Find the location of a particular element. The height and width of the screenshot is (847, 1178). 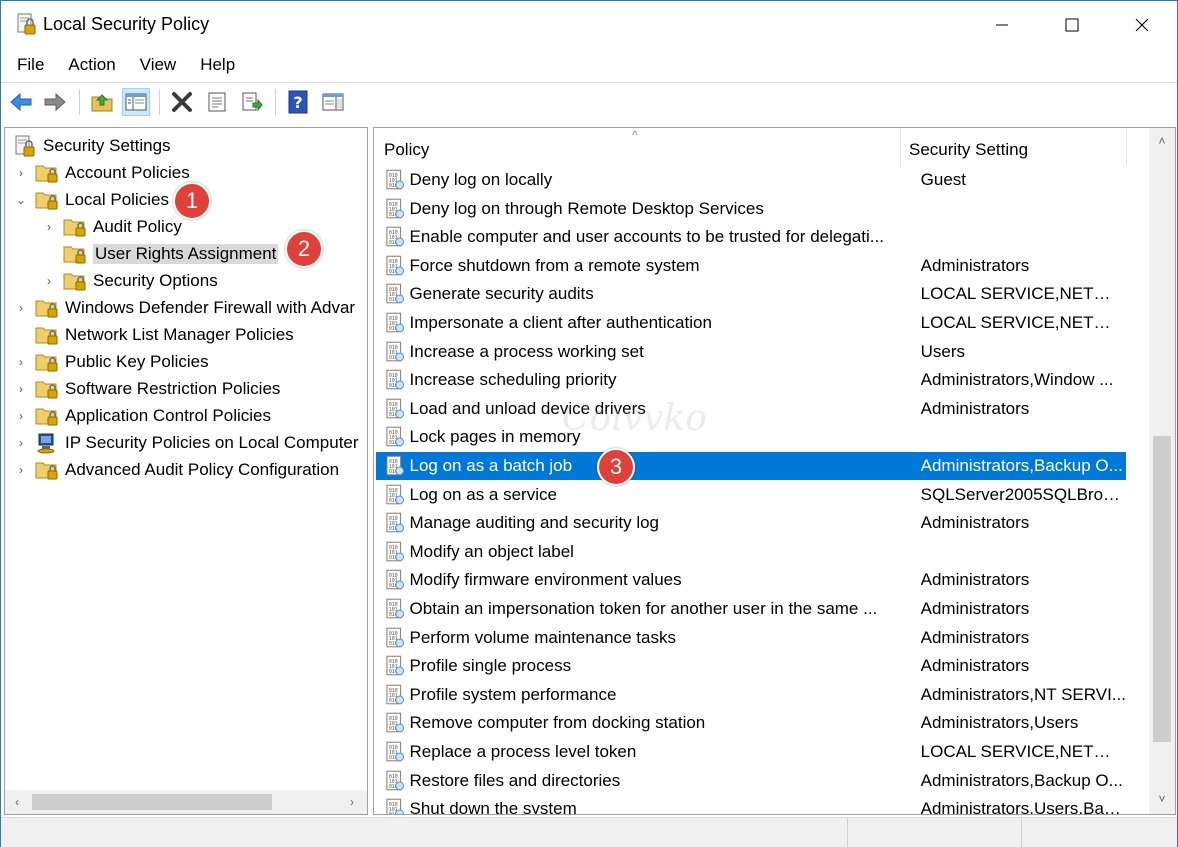

security-setting-value: Administrators,Users is located at coordinates (999, 723).